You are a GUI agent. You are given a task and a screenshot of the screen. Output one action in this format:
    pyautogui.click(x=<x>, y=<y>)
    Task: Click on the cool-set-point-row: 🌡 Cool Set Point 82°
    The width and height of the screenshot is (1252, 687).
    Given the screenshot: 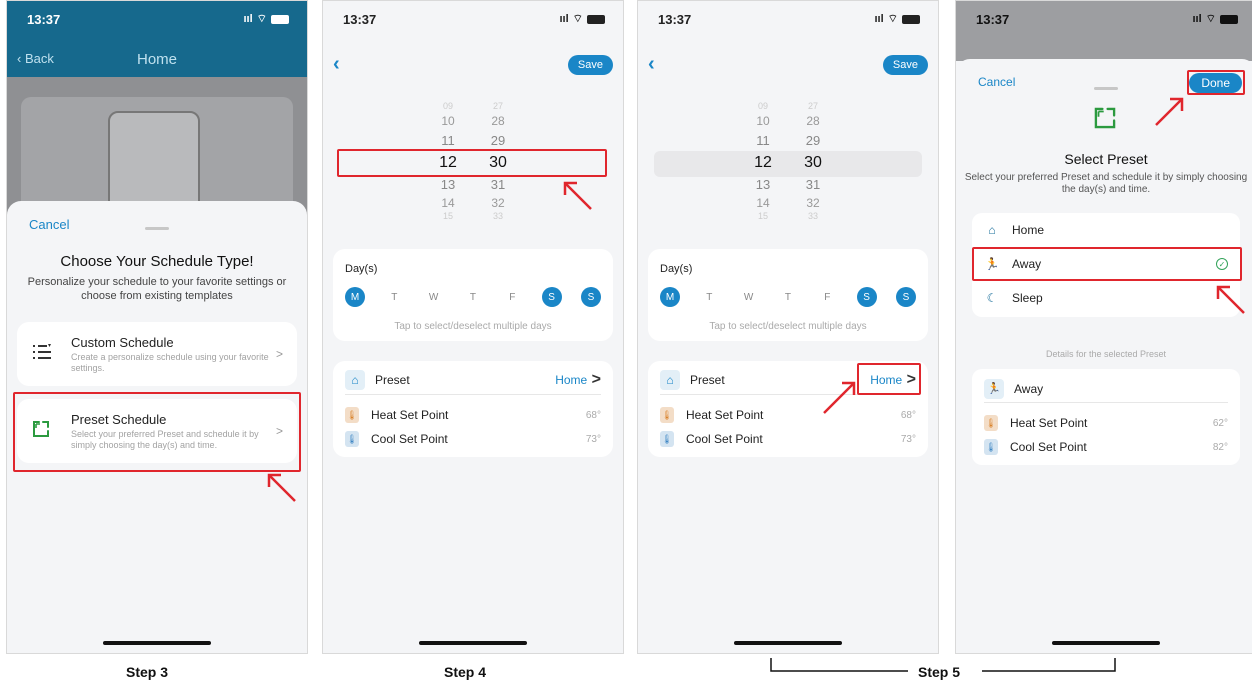 What is the action you would take?
    pyautogui.click(x=1106, y=447)
    